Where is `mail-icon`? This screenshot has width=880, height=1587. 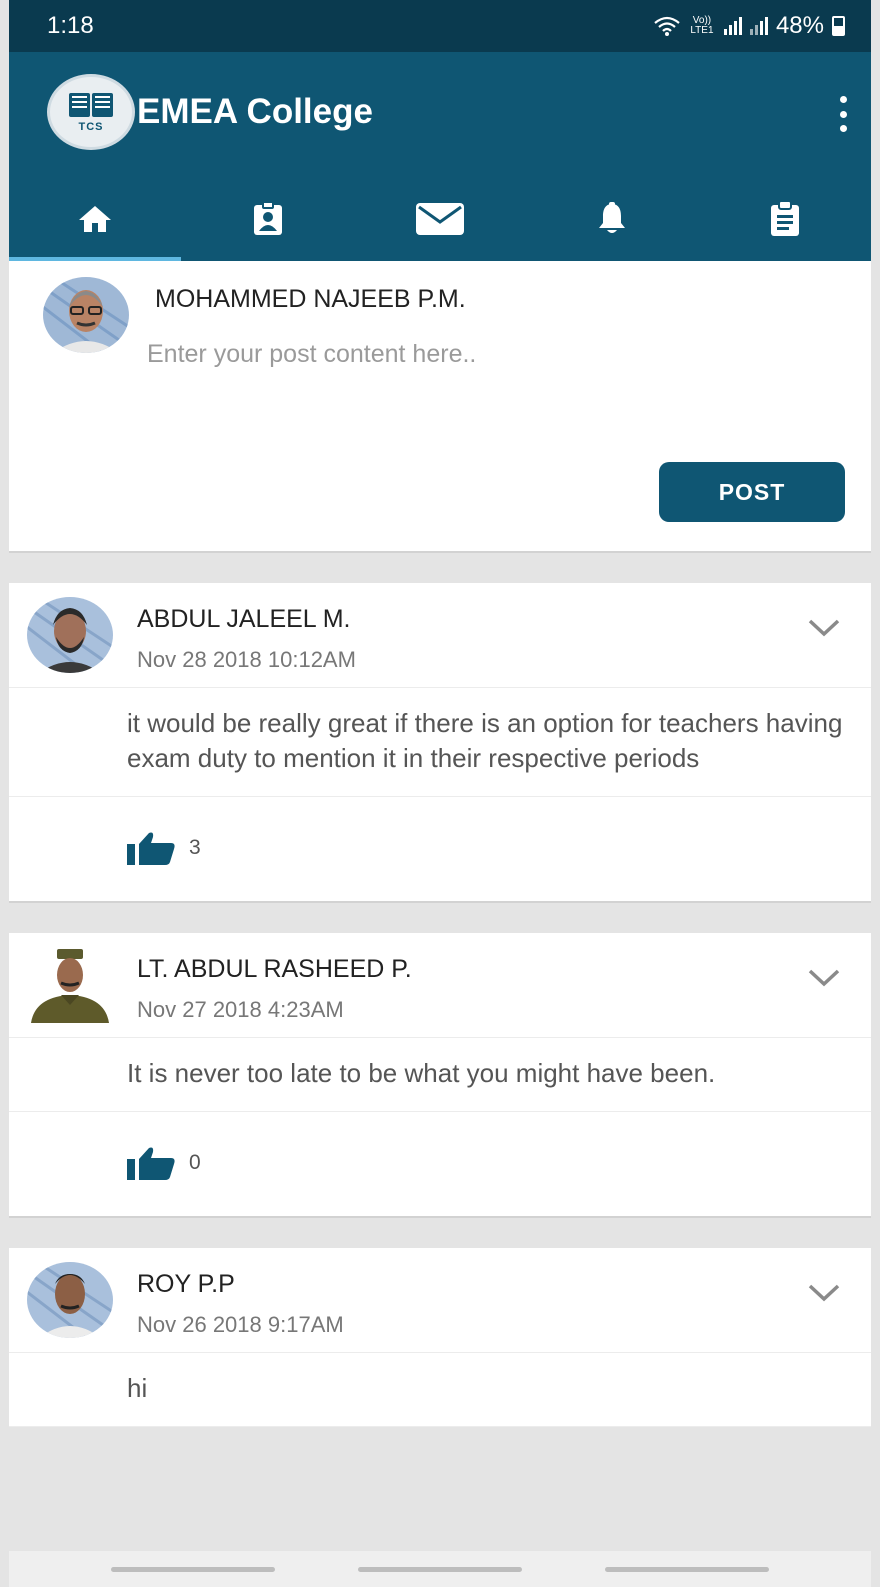 mail-icon is located at coordinates (440, 219).